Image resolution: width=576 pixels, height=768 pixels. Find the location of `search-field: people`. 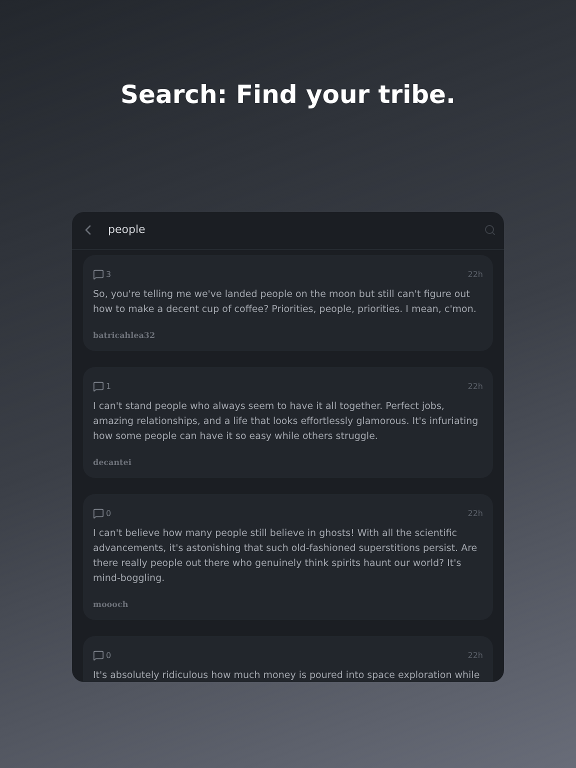

search-field: people is located at coordinates (290, 230).